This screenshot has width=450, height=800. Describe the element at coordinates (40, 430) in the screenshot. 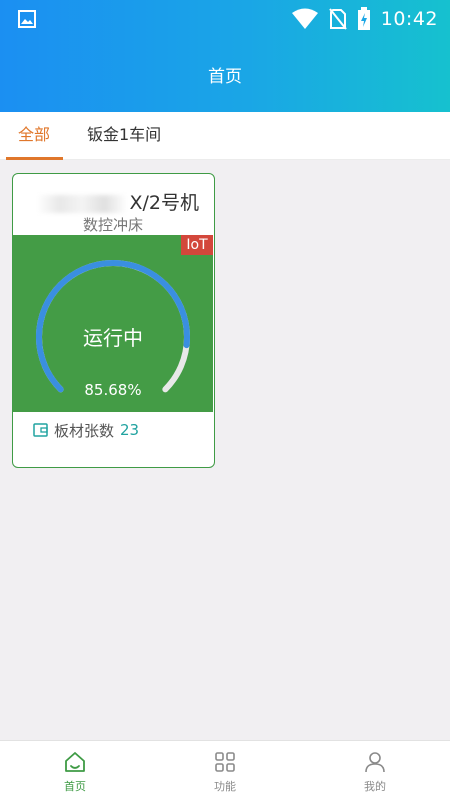

I see `wallet-icon` at that location.